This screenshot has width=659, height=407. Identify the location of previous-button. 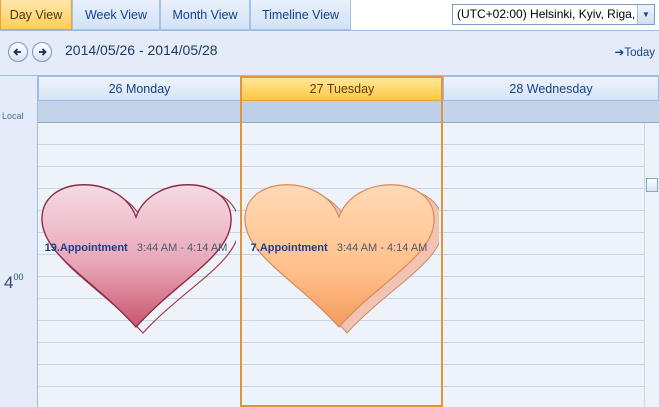
(18, 52).